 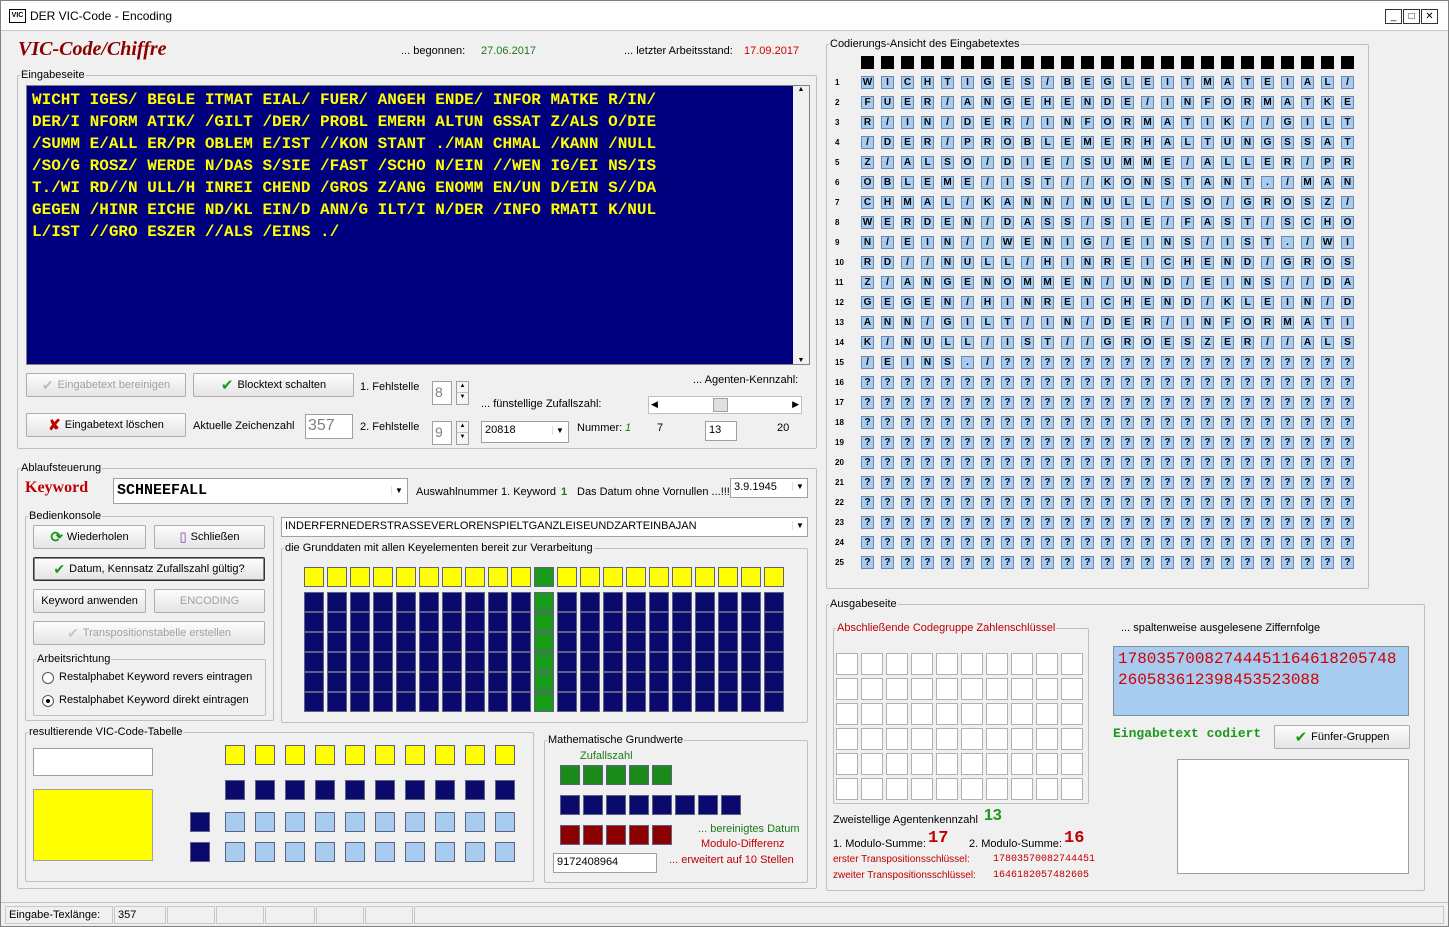 What do you see at coordinates (927, 342) in the screenshot?
I see `cod-cell: U` at bounding box center [927, 342].